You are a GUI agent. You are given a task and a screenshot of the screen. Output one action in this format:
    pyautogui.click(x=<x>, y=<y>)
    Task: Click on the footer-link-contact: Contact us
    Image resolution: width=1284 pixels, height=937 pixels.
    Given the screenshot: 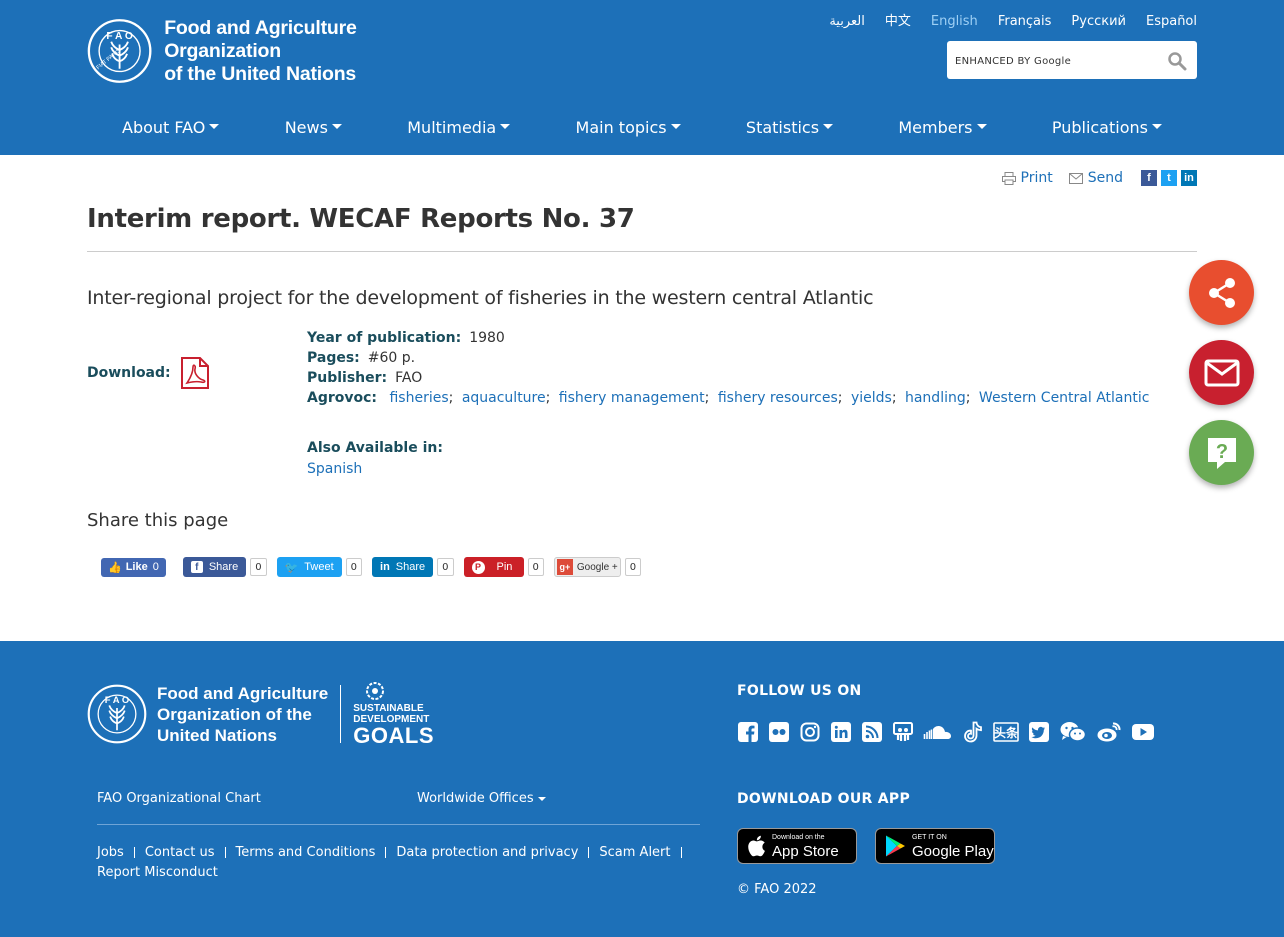 What is the action you would take?
    pyautogui.click(x=180, y=852)
    